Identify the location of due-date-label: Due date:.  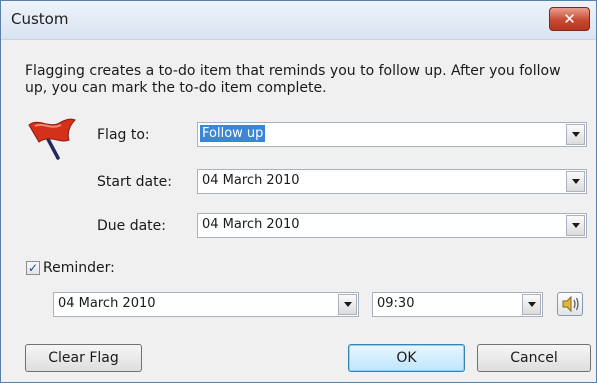
(132, 226).